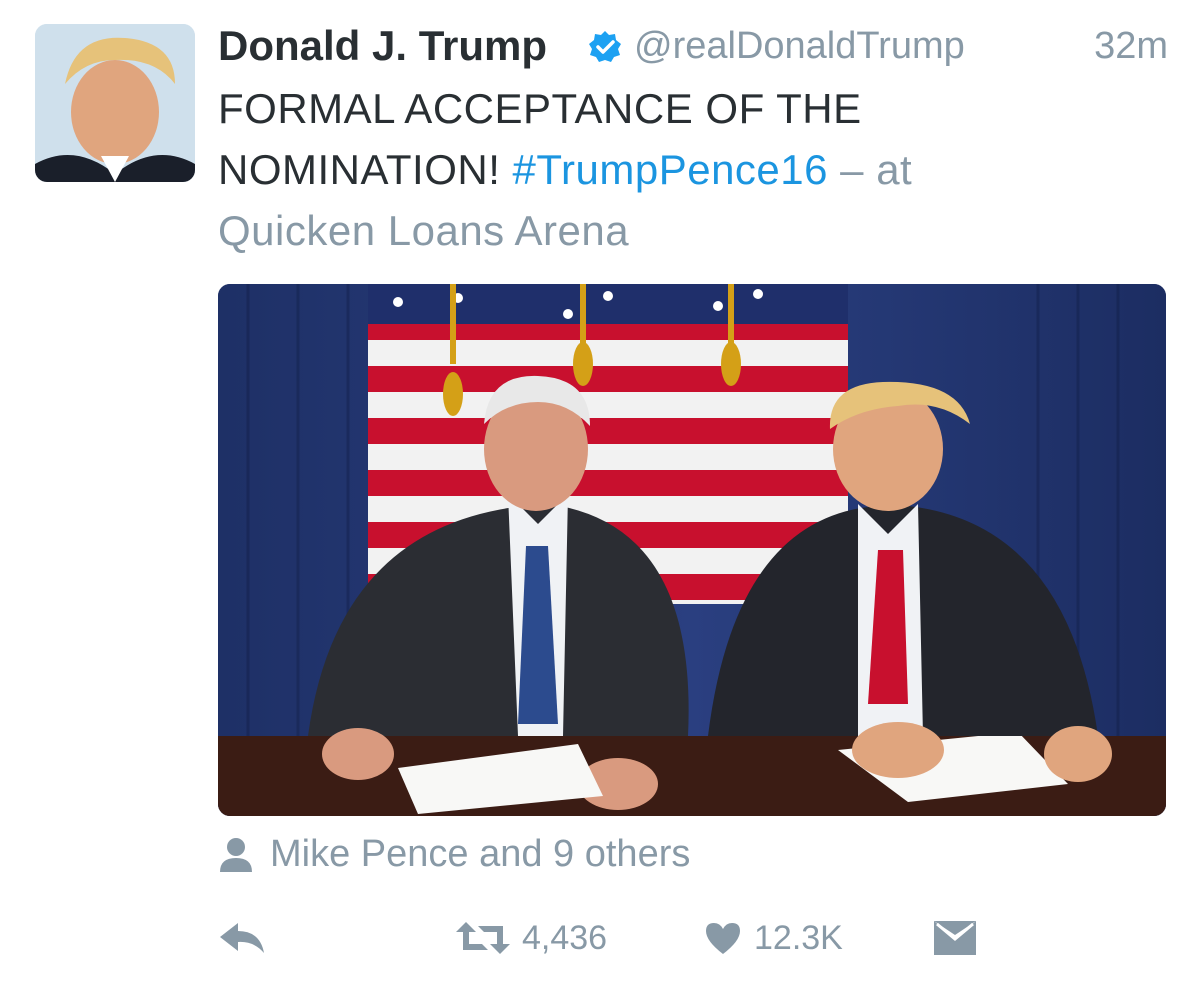  What do you see at coordinates (236, 854) in the screenshot?
I see `person-icon` at bounding box center [236, 854].